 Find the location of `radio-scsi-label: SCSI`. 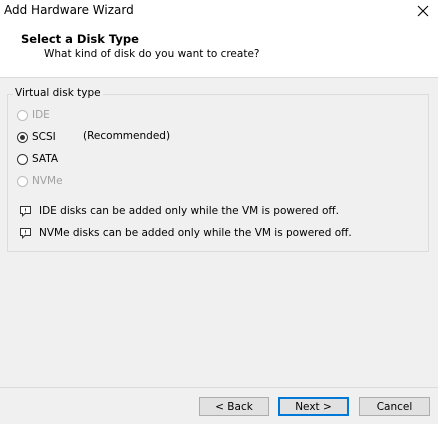

radio-scsi-label: SCSI is located at coordinates (44, 137).